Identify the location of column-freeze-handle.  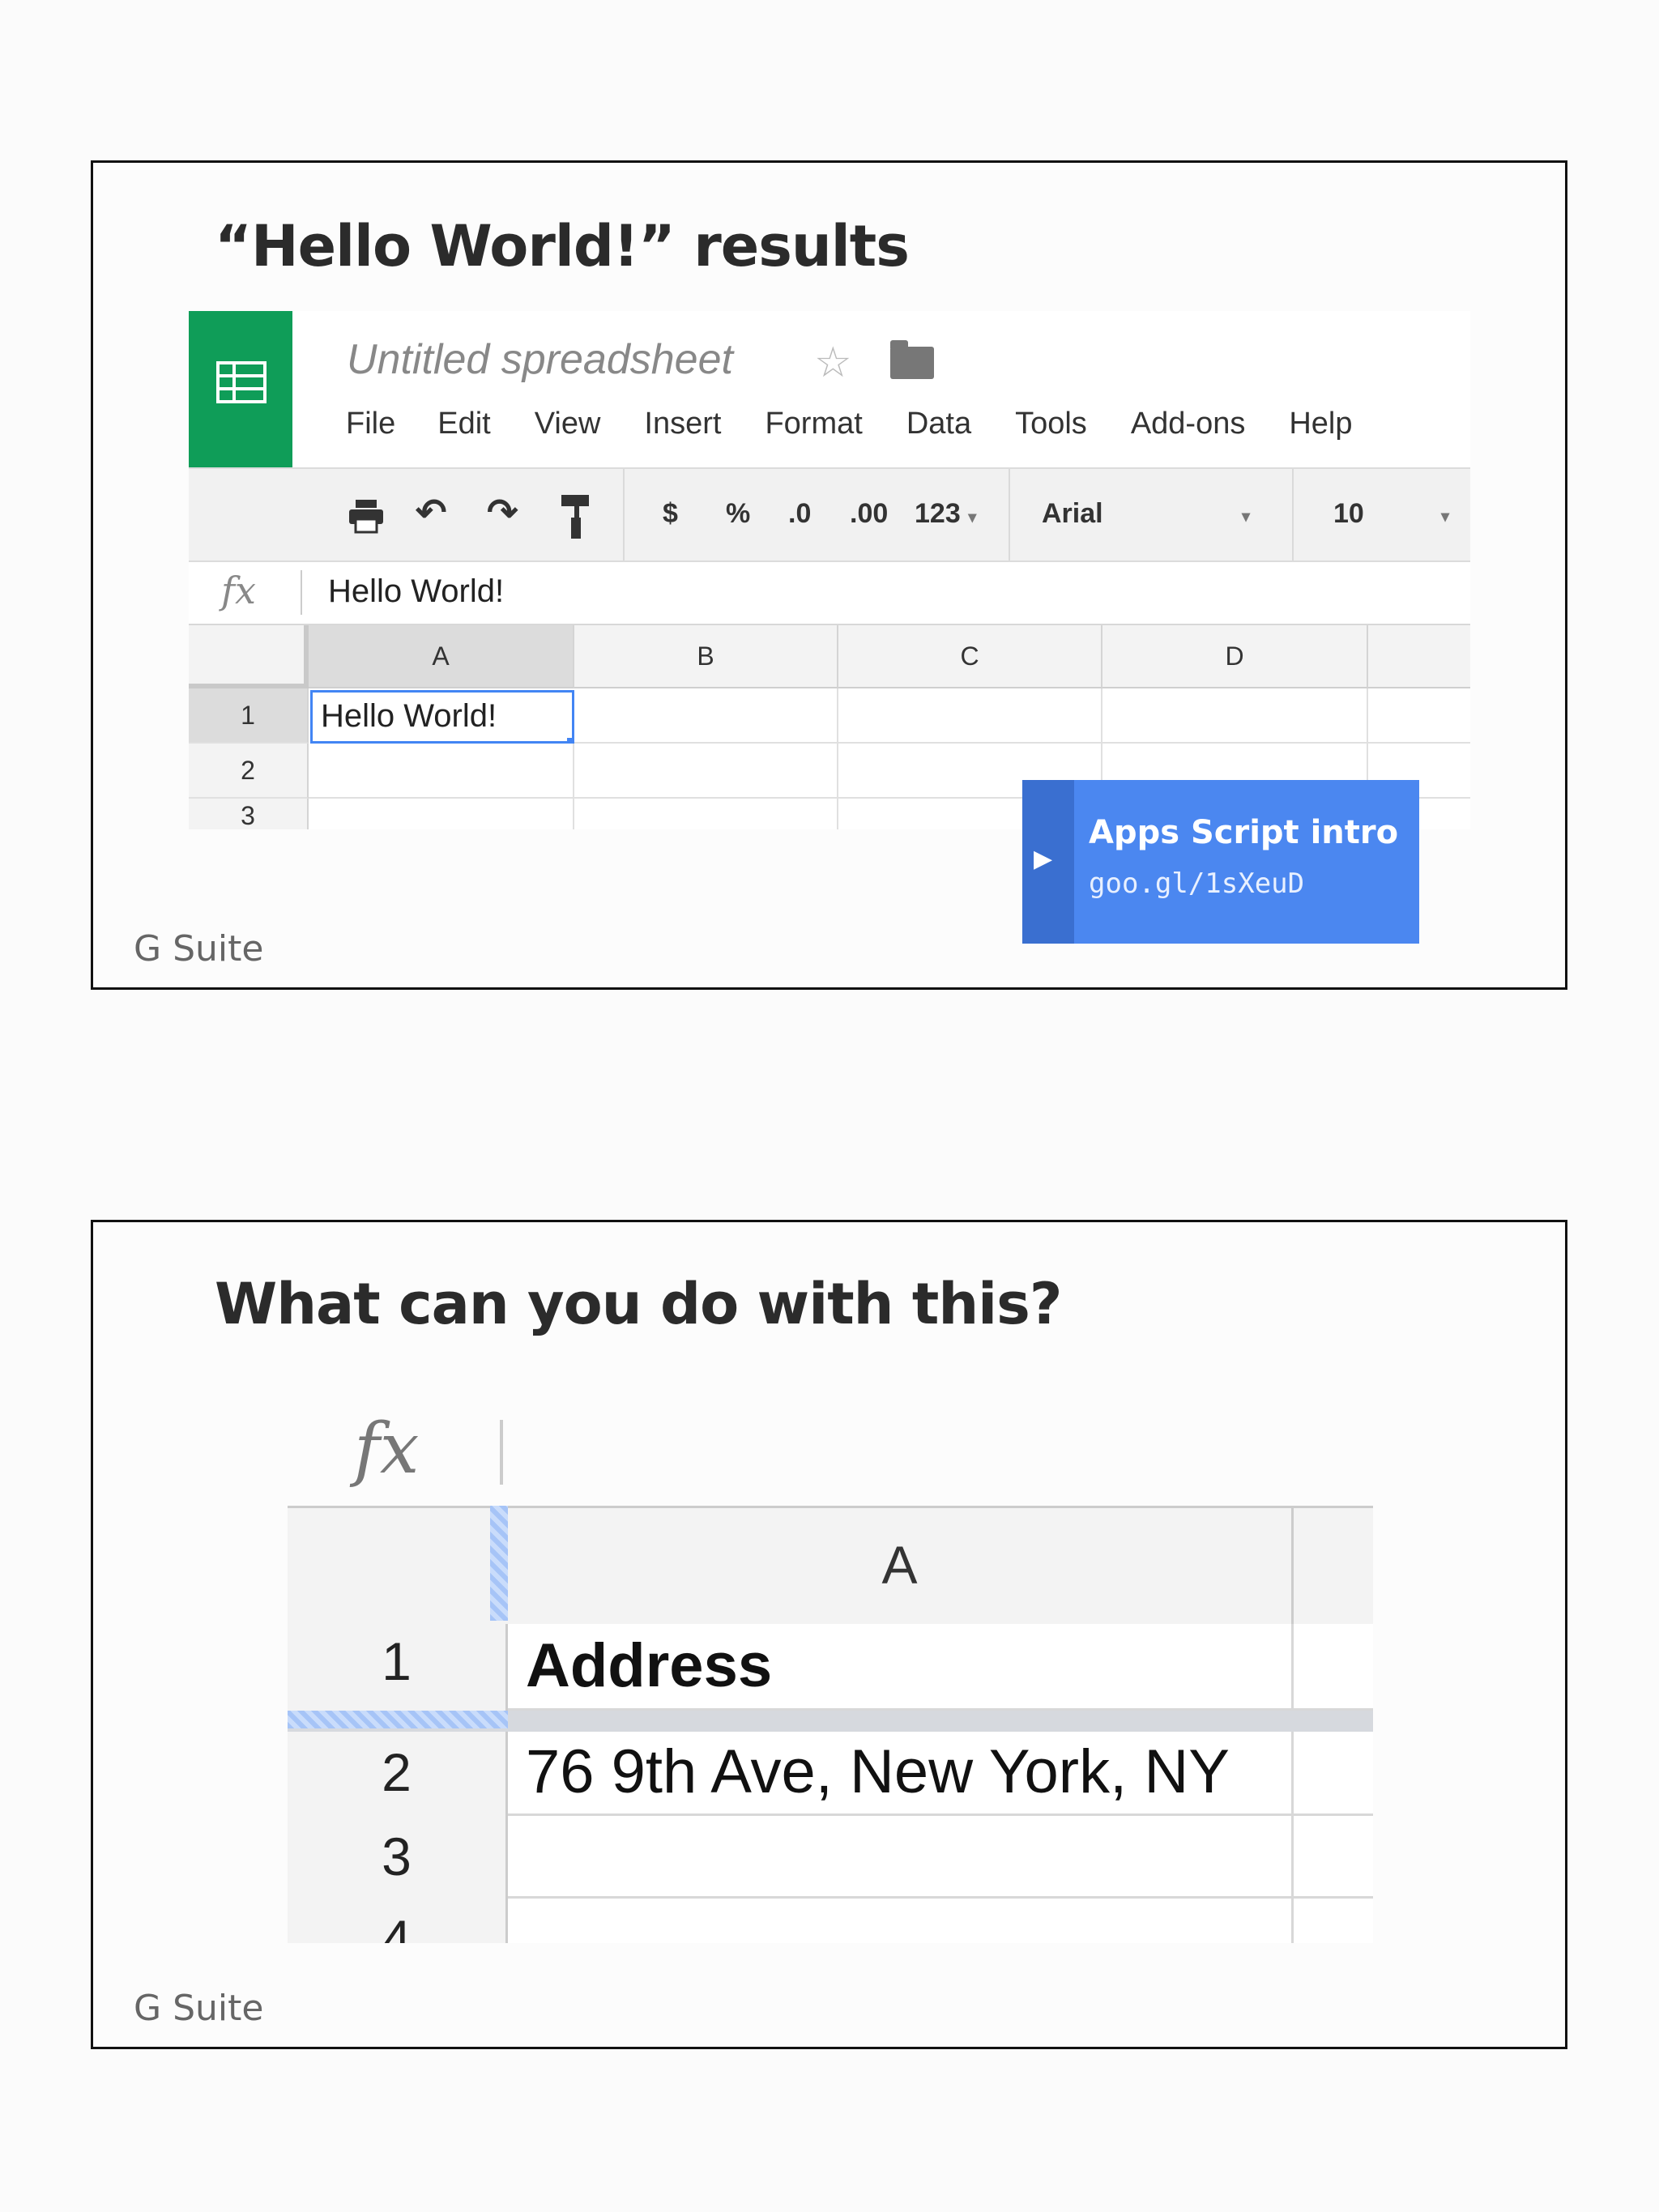
(500, 1564).